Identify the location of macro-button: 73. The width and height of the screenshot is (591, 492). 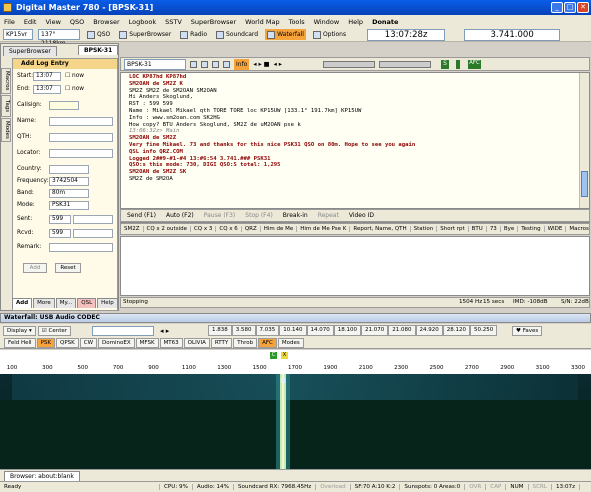
(494, 229).